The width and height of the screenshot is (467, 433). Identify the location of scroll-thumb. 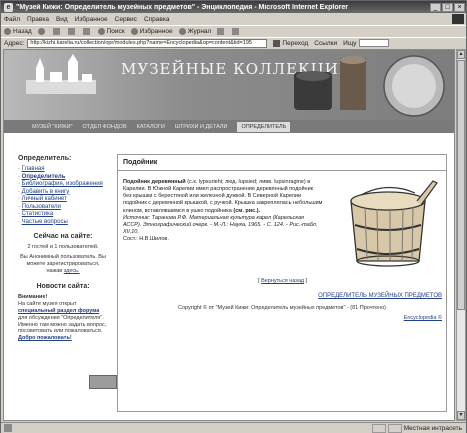
(461, 185).